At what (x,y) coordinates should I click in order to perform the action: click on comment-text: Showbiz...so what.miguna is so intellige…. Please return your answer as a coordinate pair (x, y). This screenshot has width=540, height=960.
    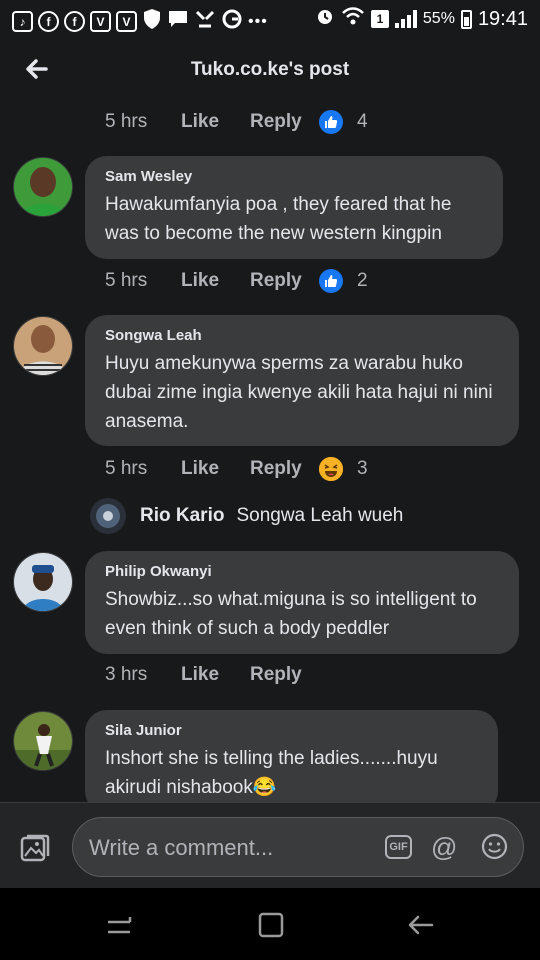
    Looking at the image, I should click on (291, 614).